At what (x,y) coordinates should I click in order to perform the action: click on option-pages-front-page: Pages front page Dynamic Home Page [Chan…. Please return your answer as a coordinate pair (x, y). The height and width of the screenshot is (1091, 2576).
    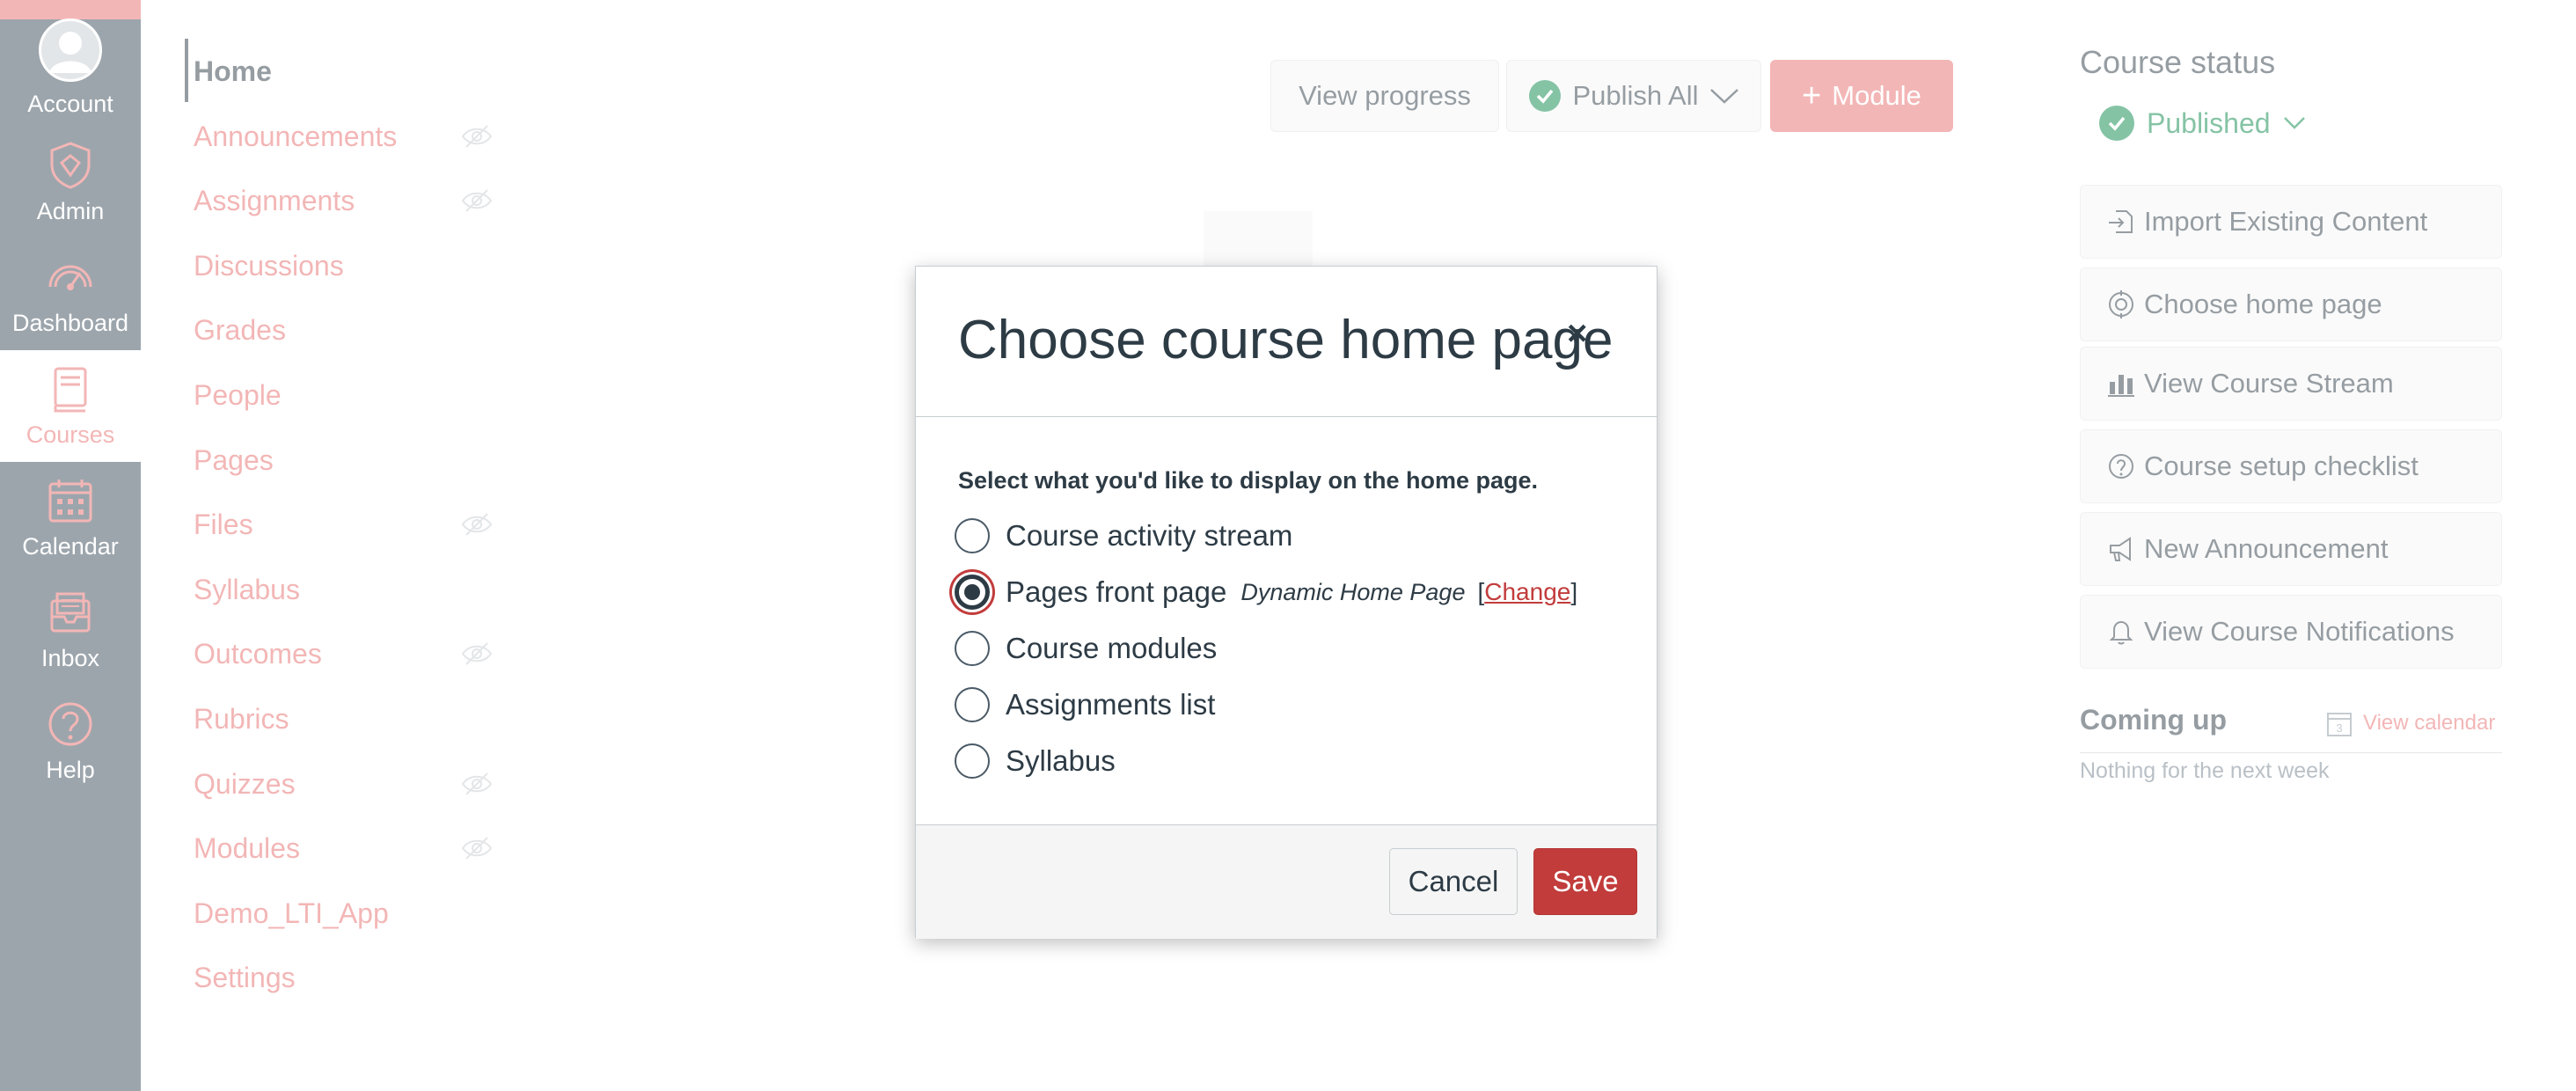
    Looking at the image, I should click on (1266, 592).